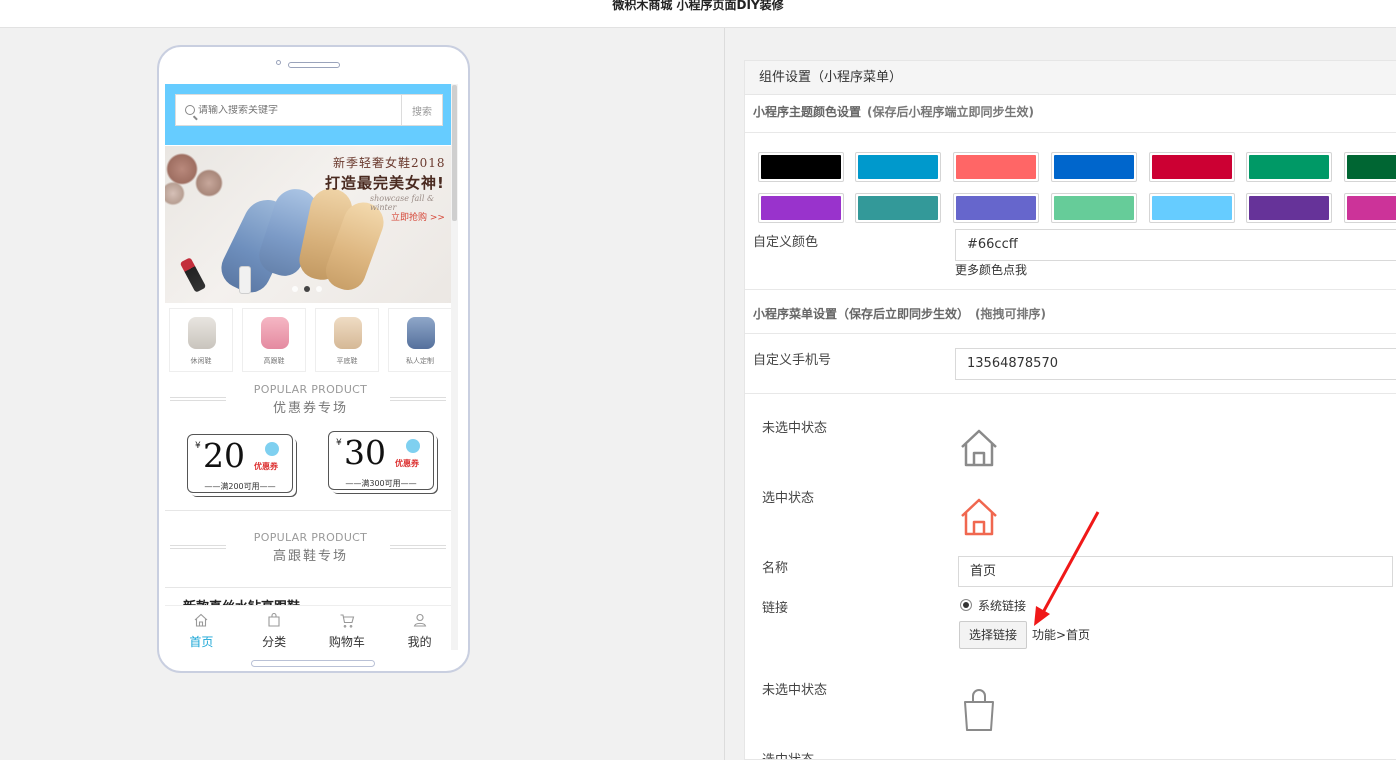  What do you see at coordinates (389, 163) in the screenshot?
I see `banner-headline: 新季轻奢女鞋2018` at bounding box center [389, 163].